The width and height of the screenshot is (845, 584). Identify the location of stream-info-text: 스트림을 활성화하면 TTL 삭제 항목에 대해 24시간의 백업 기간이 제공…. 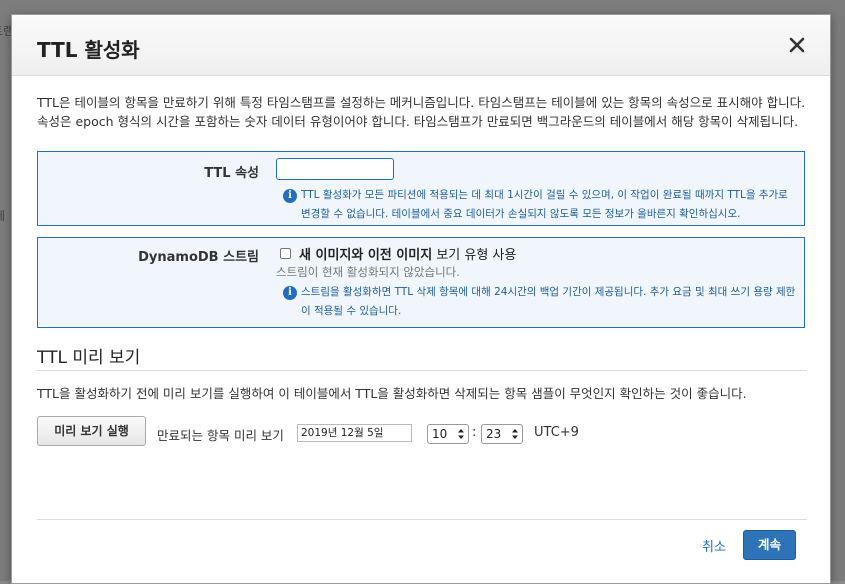
(548, 301).